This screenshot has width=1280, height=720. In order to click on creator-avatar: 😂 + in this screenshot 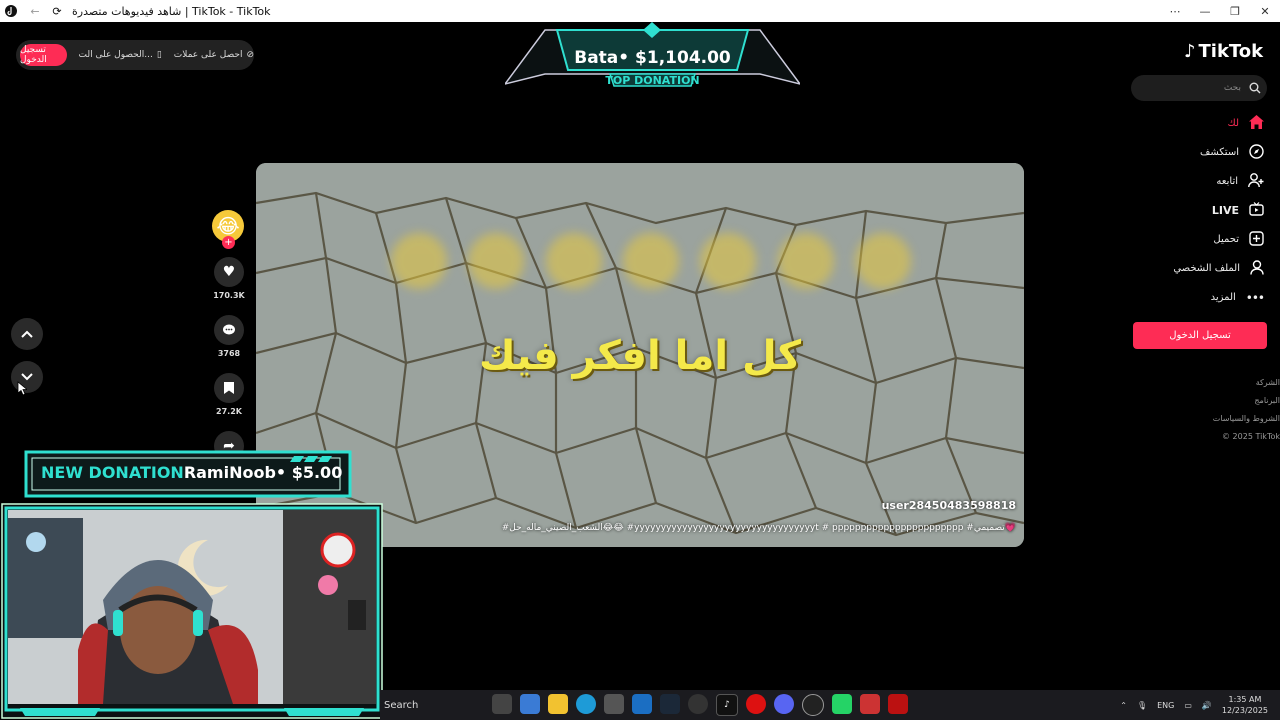, I will do `click(228, 229)`.